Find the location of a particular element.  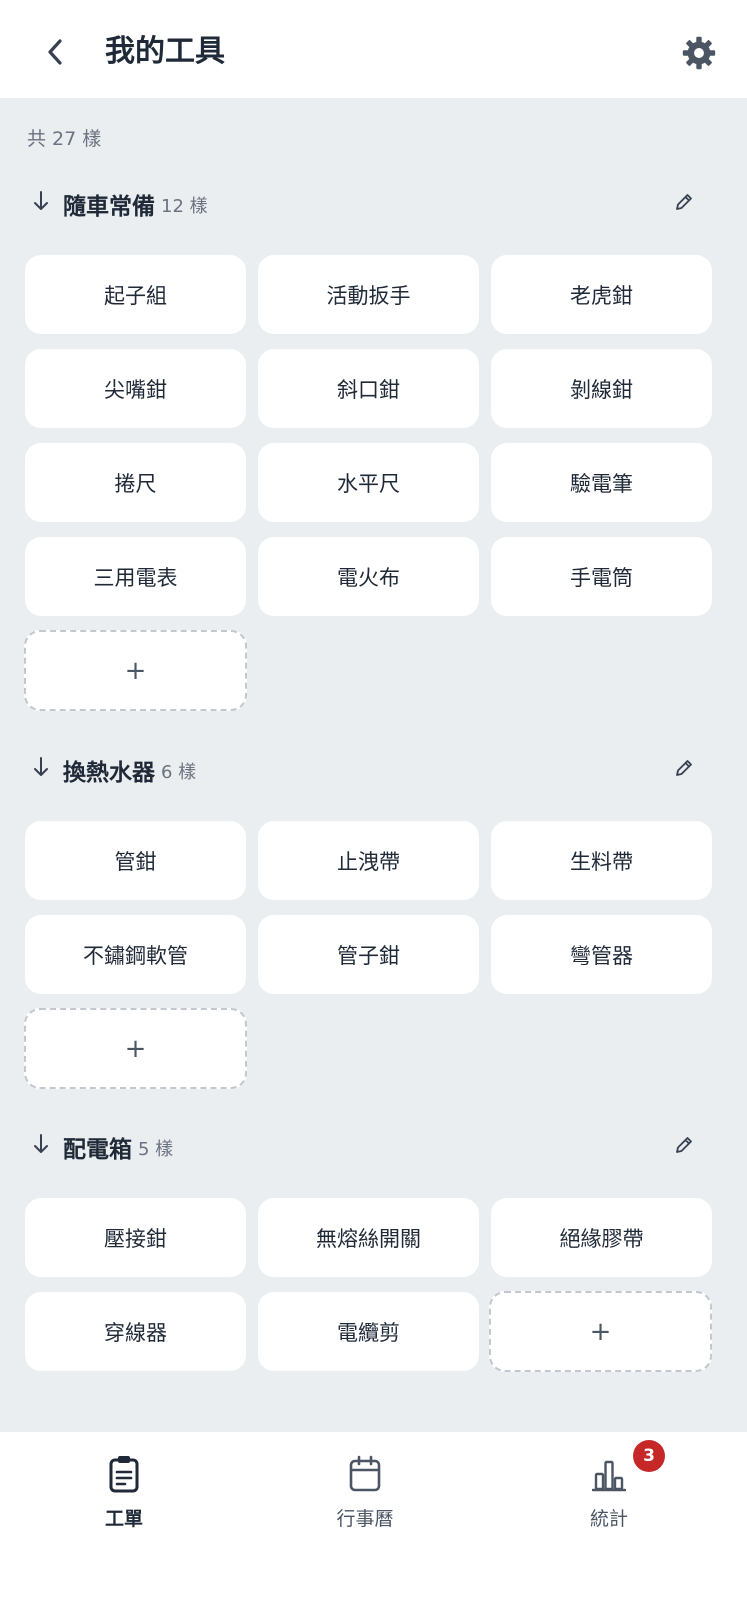

tool-chip: 老虎鉗 is located at coordinates (601, 294).